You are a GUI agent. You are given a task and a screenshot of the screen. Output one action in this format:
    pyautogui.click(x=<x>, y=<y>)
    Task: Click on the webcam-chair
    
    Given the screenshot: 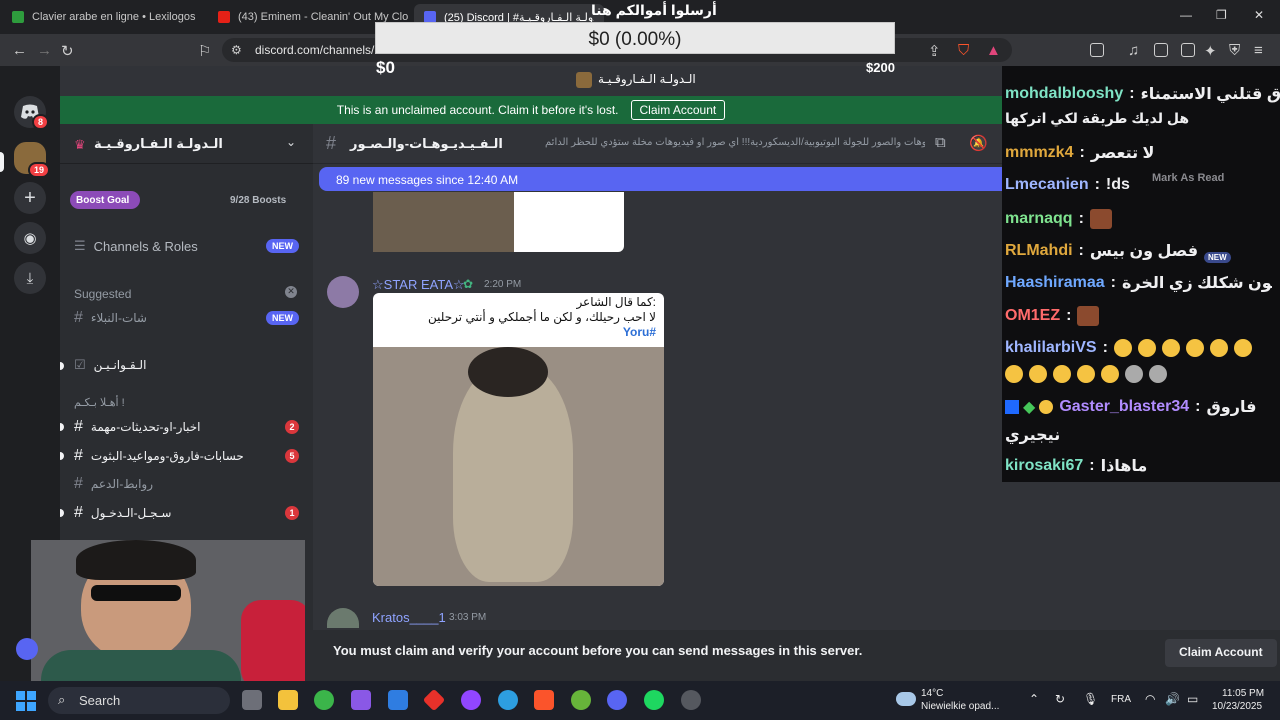 What is the action you would take?
    pyautogui.click(x=273, y=640)
    